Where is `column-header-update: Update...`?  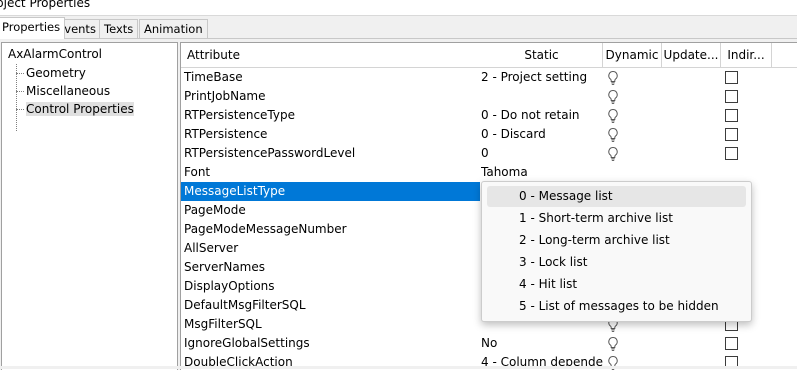 column-header-update: Update... is located at coordinates (691, 55).